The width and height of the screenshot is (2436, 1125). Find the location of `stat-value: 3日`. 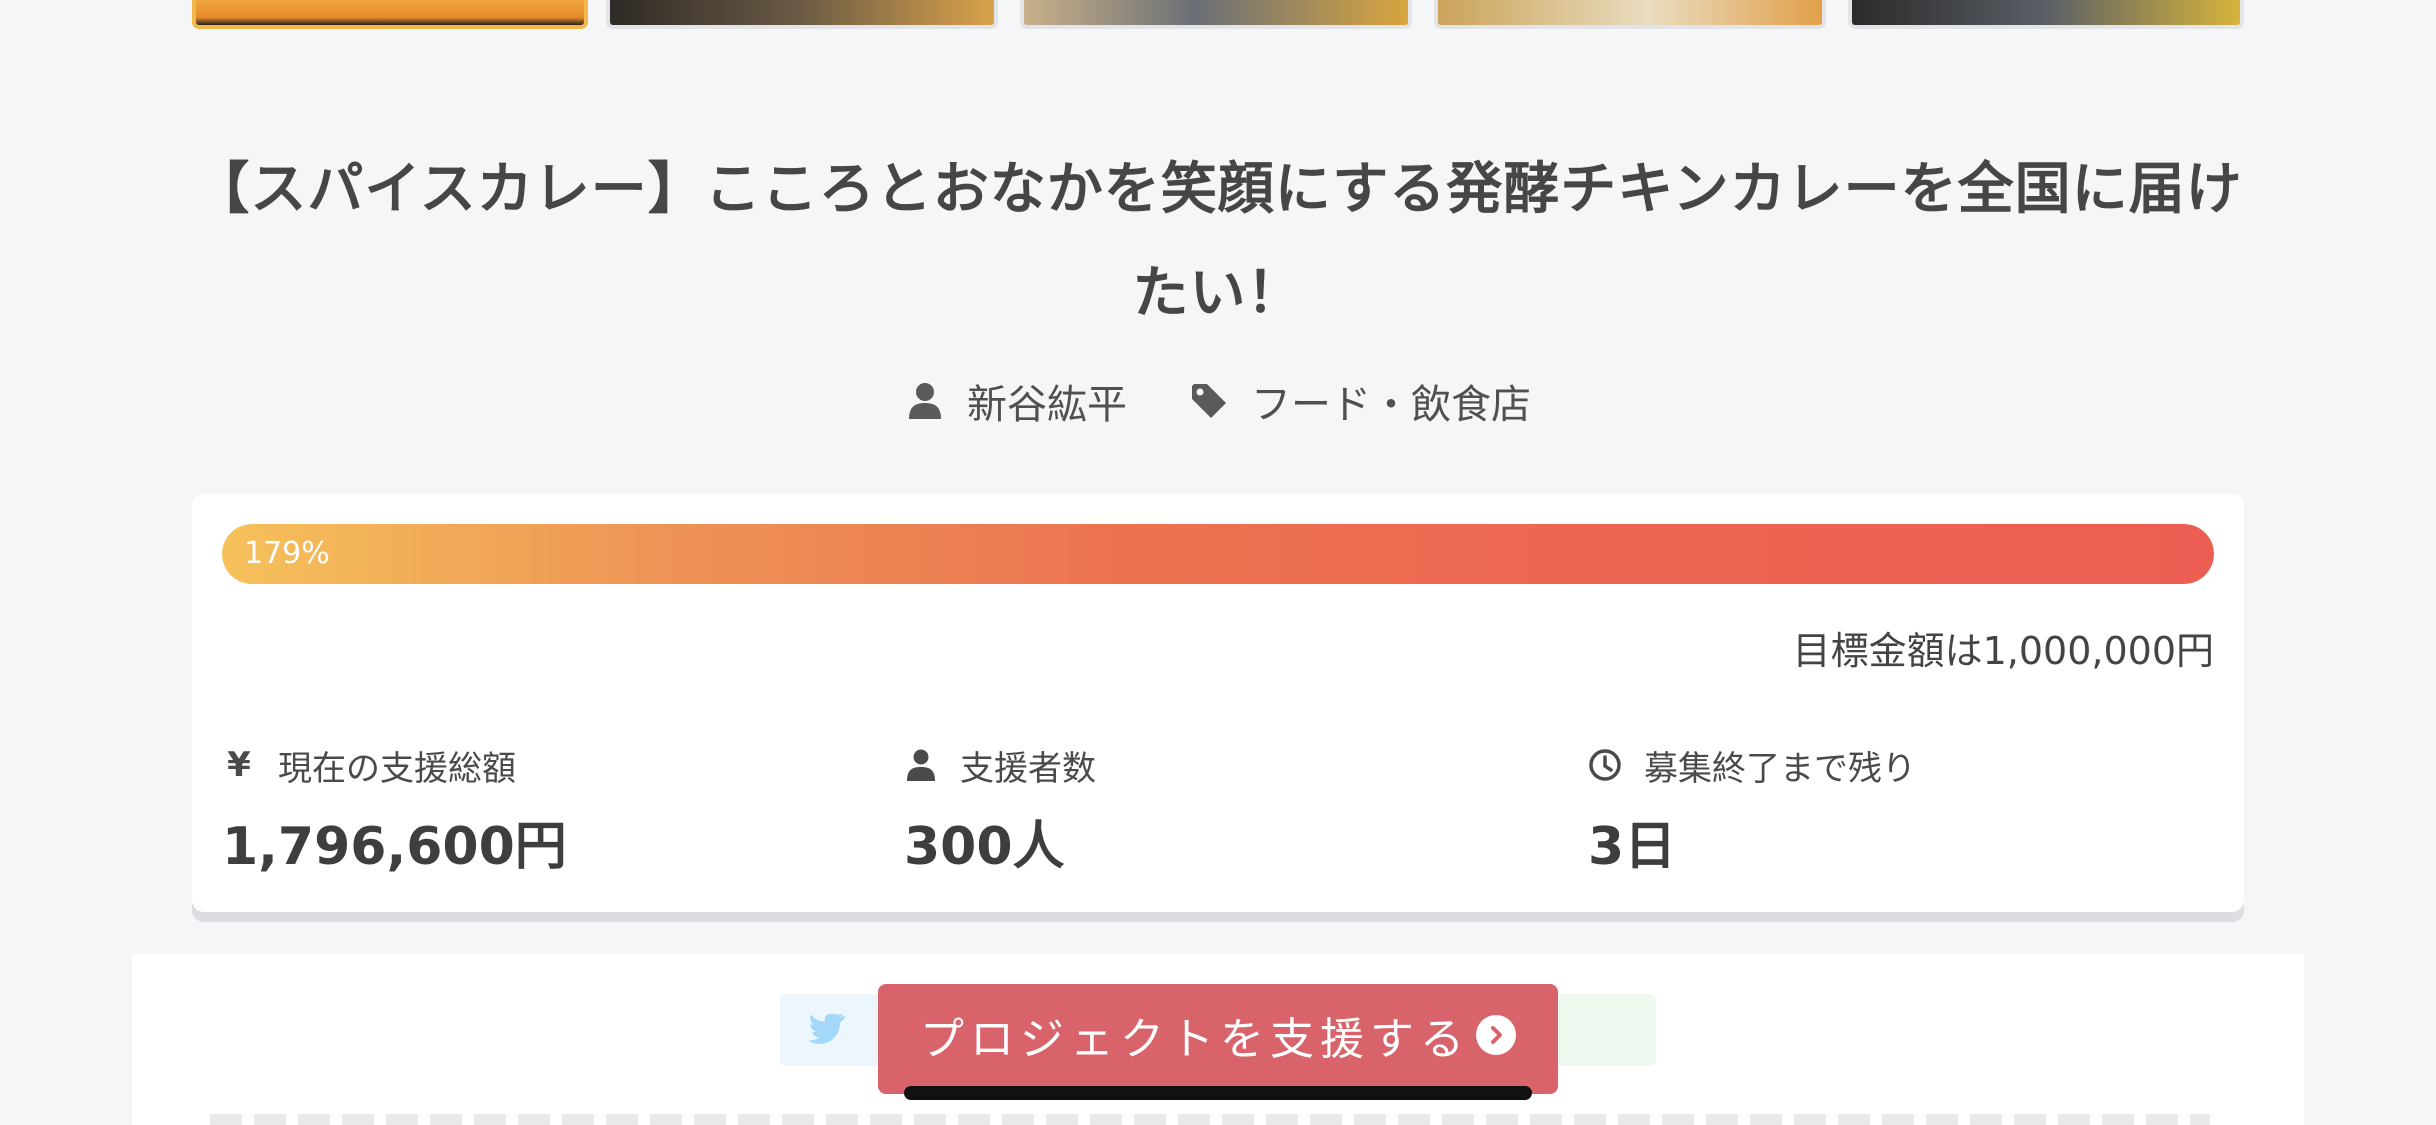

stat-value: 3日 is located at coordinates (1632, 847).